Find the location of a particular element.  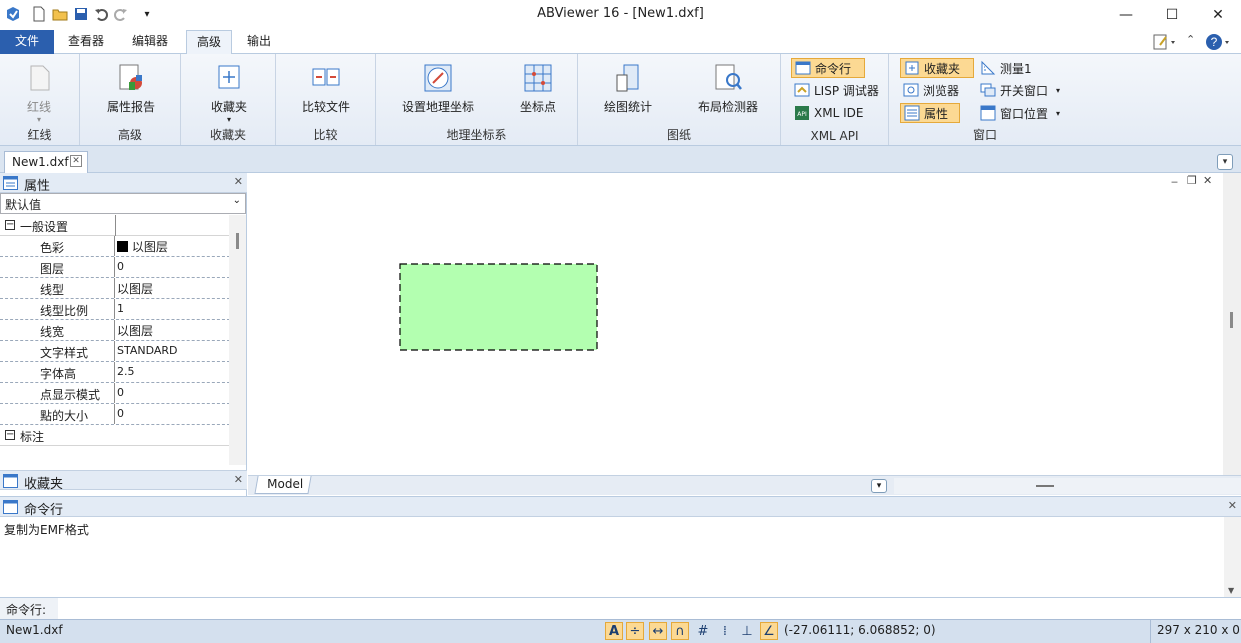

tab-viewer: 查看器 is located at coordinates (86, 42).